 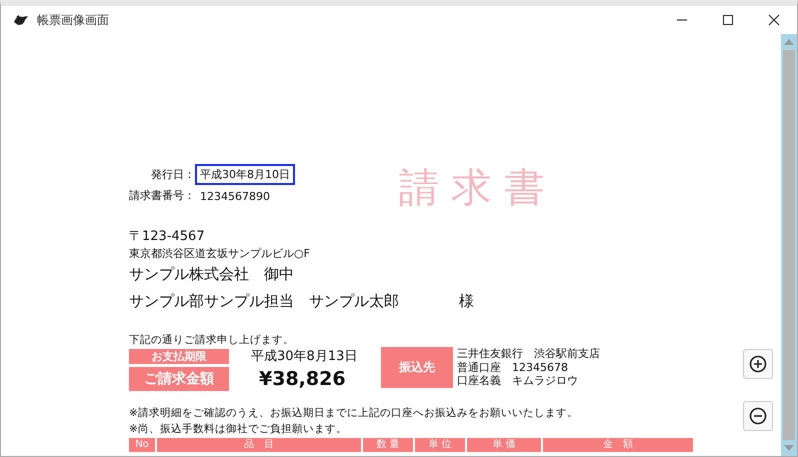 What do you see at coordinates (179, 379) in the screenshot?
I see `amount-label: ご請求金額` at bounding box center [179, 379].